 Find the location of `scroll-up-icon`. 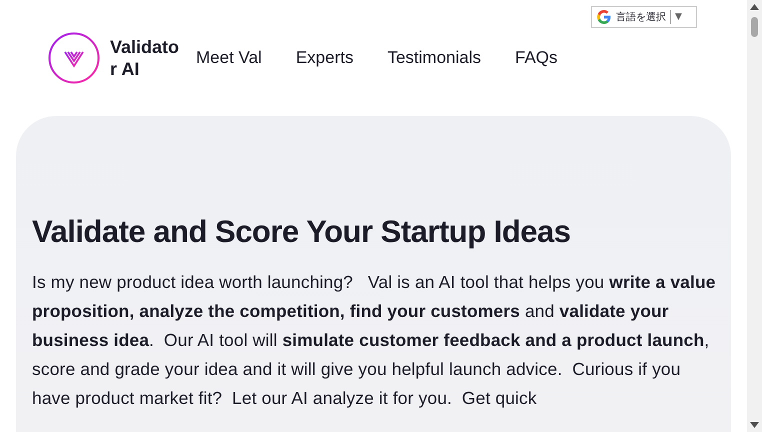

scroll-up-icon is located at coordinates (754, 7).